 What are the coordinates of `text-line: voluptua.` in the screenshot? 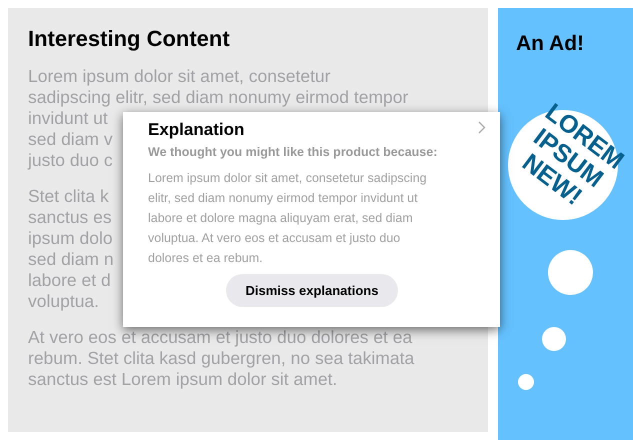 It's located at (64, 301).